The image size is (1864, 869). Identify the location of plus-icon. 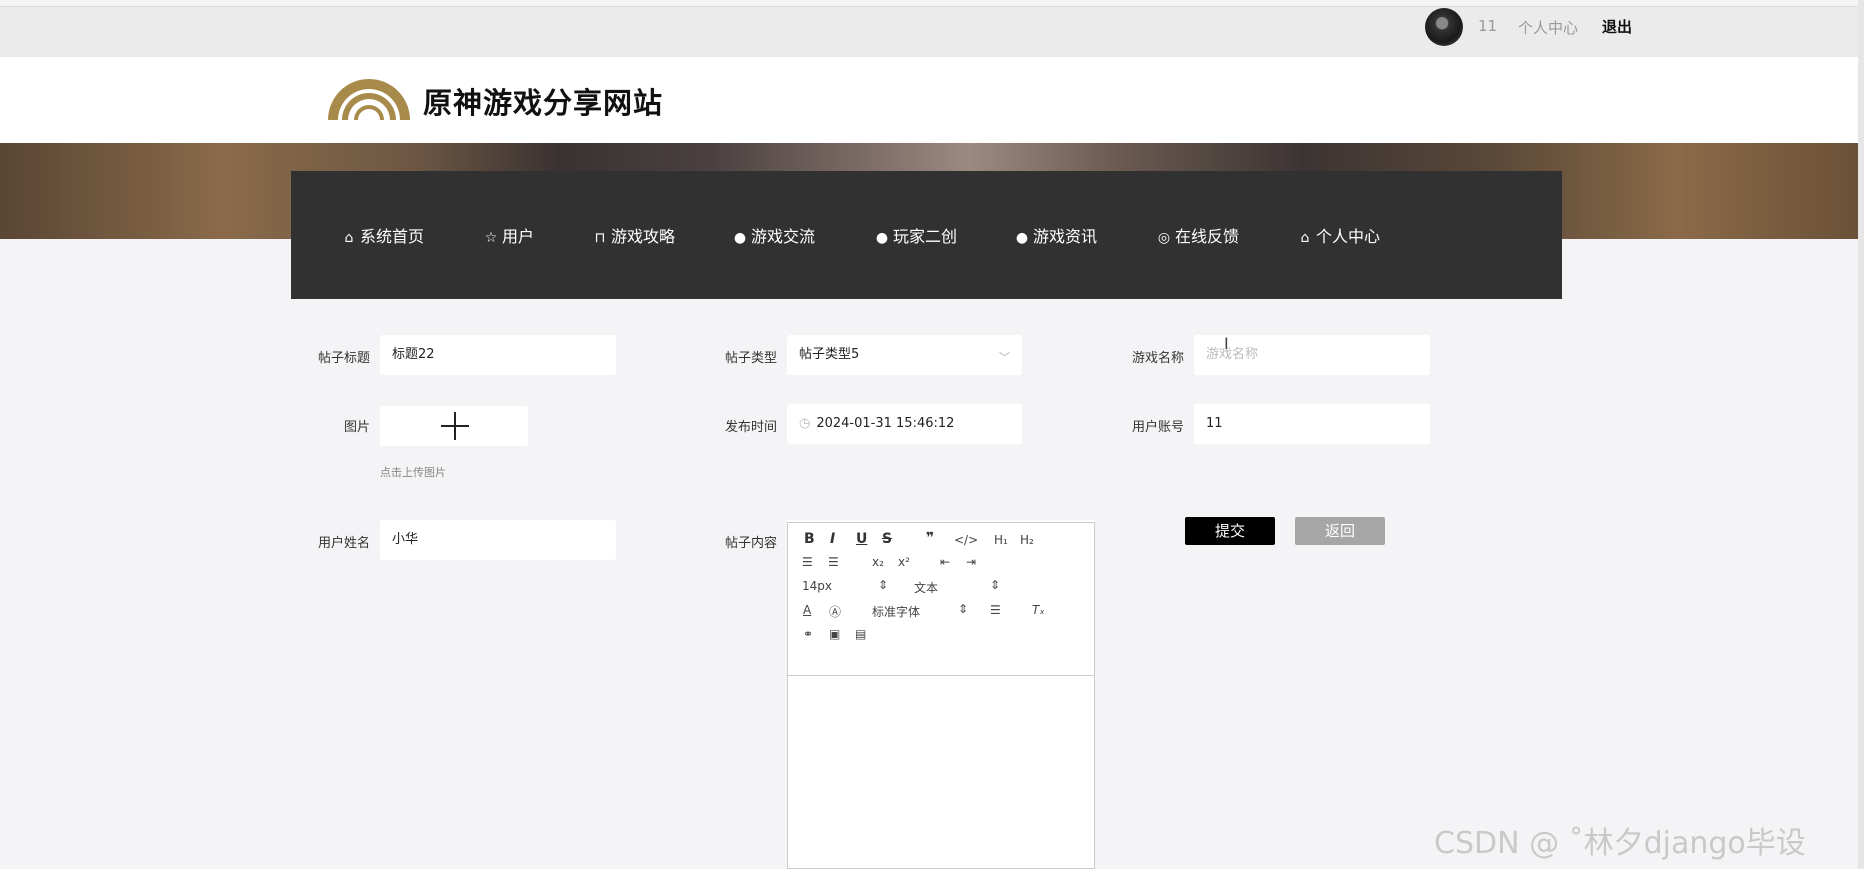
(455, 426).